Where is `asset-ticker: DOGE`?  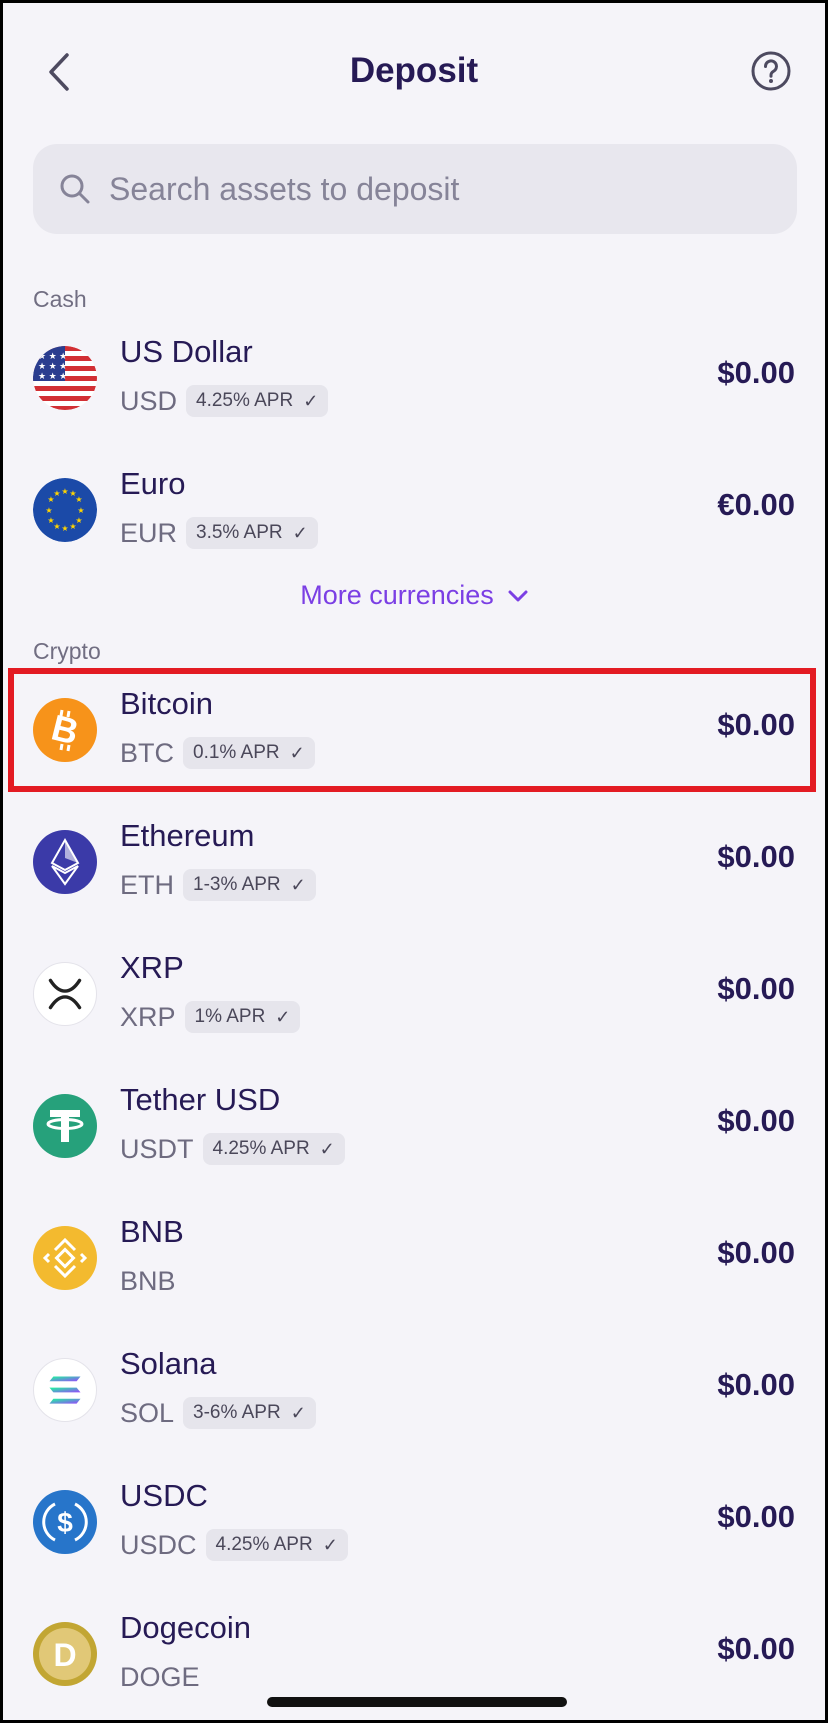 asset-ticker: DOGE is located at coordinates (160, 1676).